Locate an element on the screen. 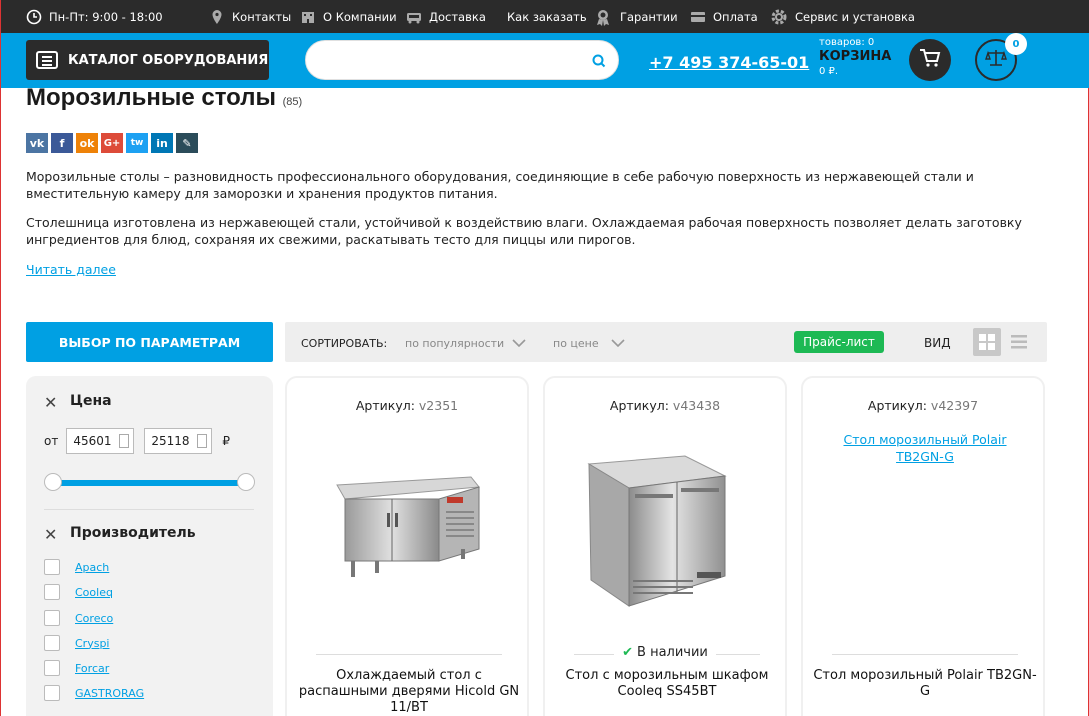  google-plus-share-icon: G+ is located at coordinates (112, 143).